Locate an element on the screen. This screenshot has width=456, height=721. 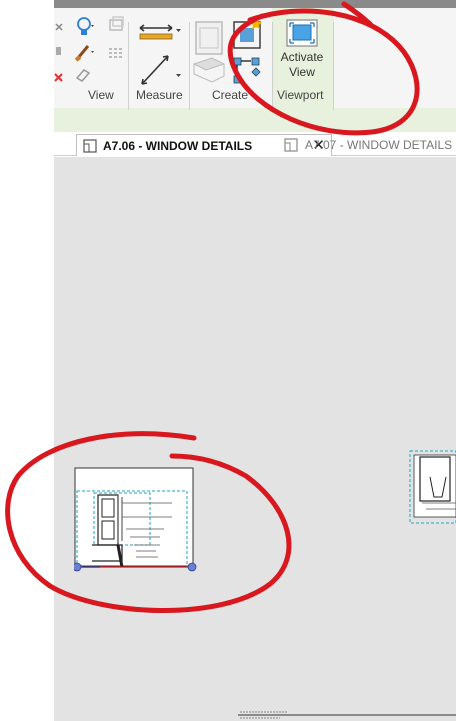
ribbon-panels is located at coordinates (255, 59).